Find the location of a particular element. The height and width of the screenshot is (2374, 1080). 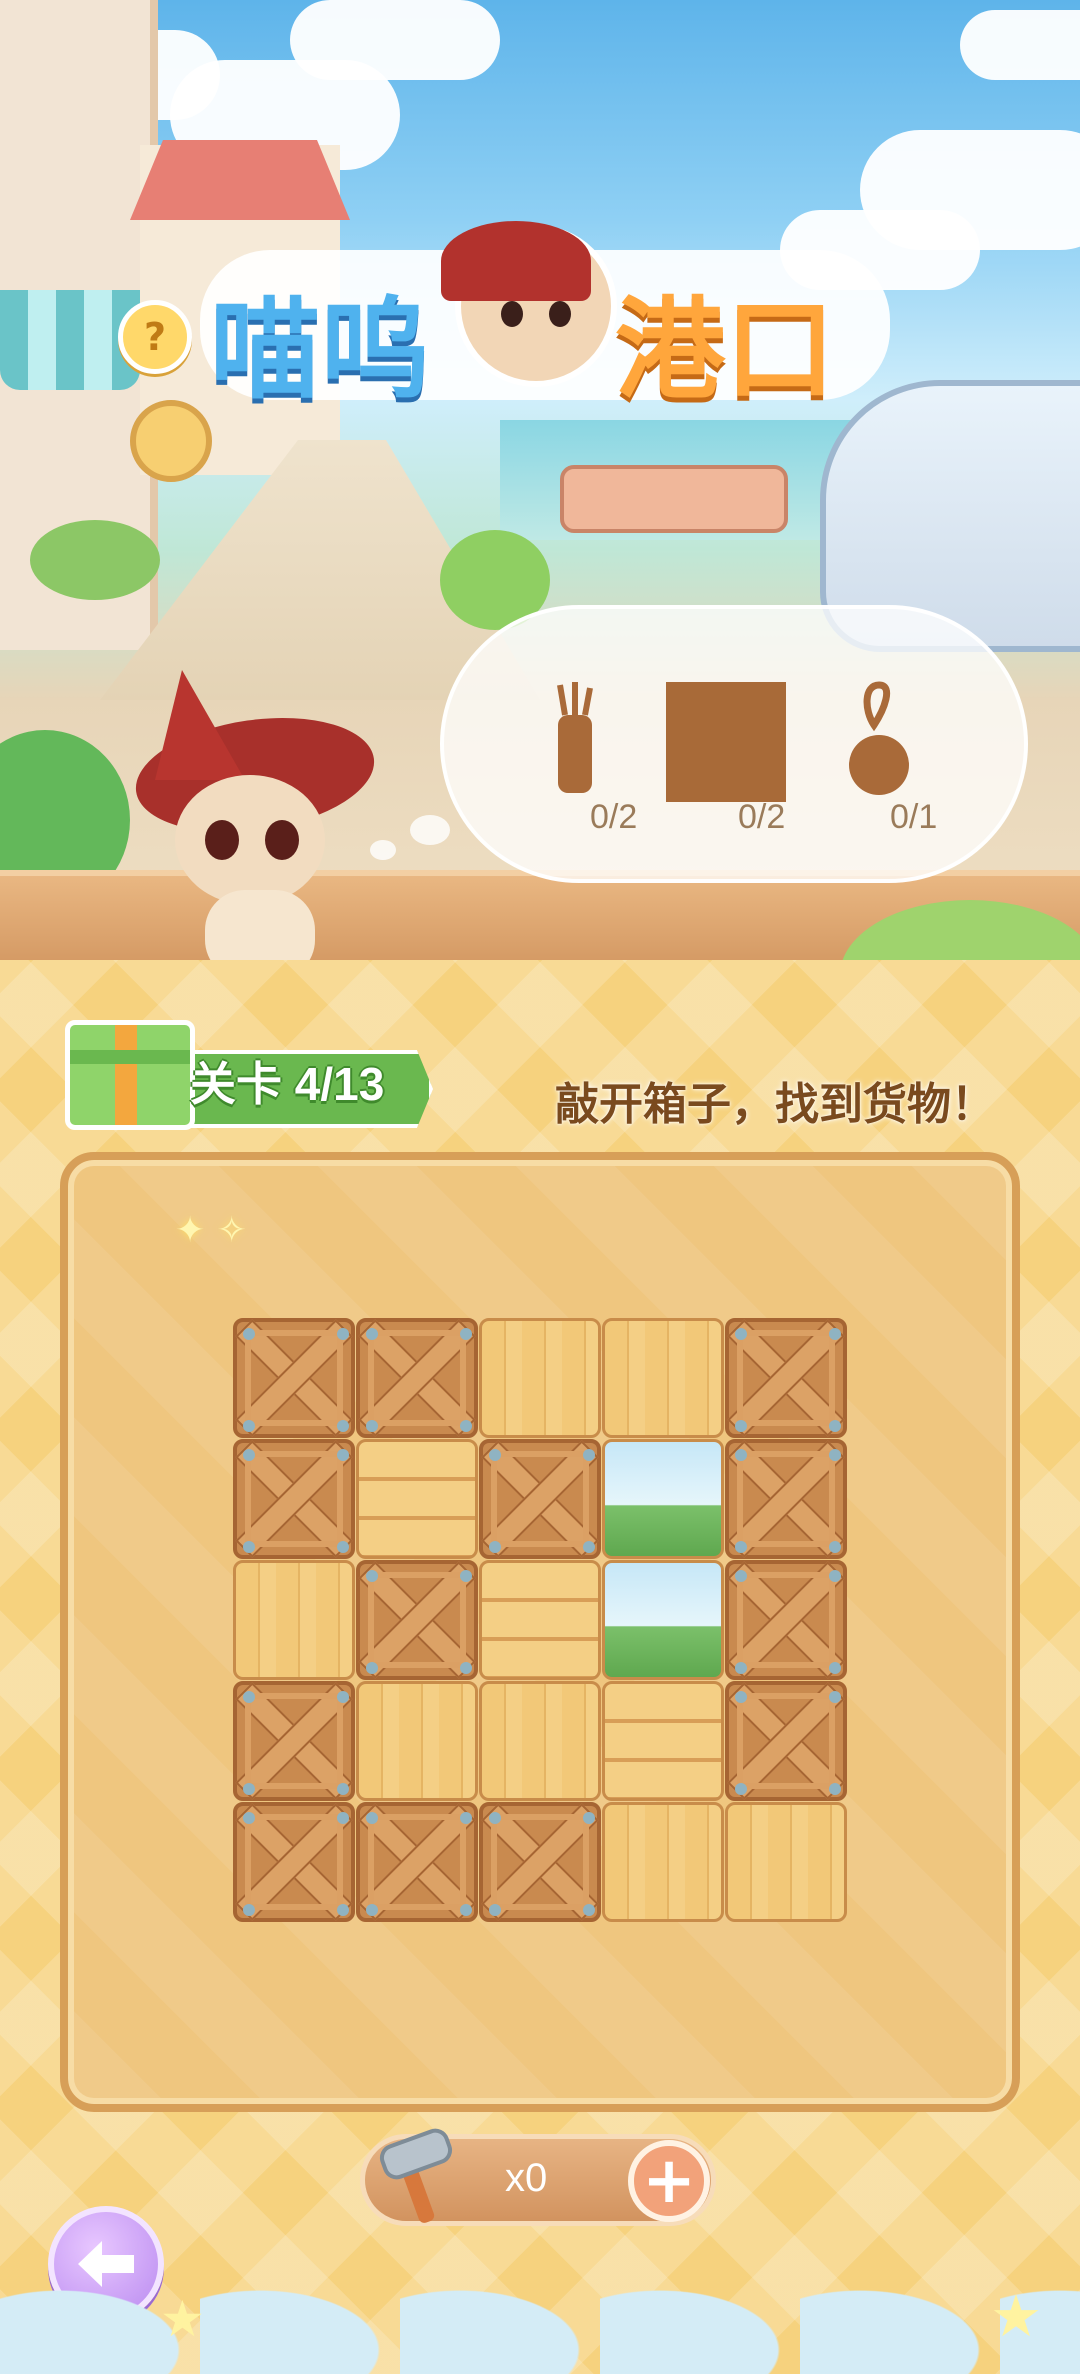

cat-face is located at coordinates (250, 840).